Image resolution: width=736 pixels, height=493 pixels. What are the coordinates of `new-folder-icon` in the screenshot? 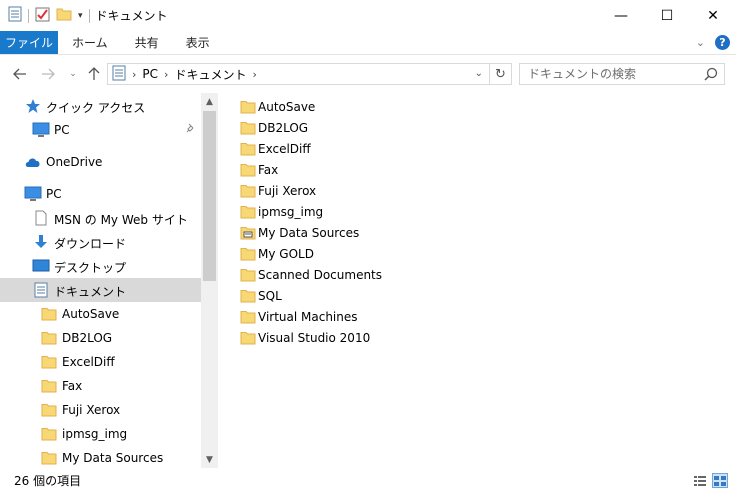 It's located at (64, 15).